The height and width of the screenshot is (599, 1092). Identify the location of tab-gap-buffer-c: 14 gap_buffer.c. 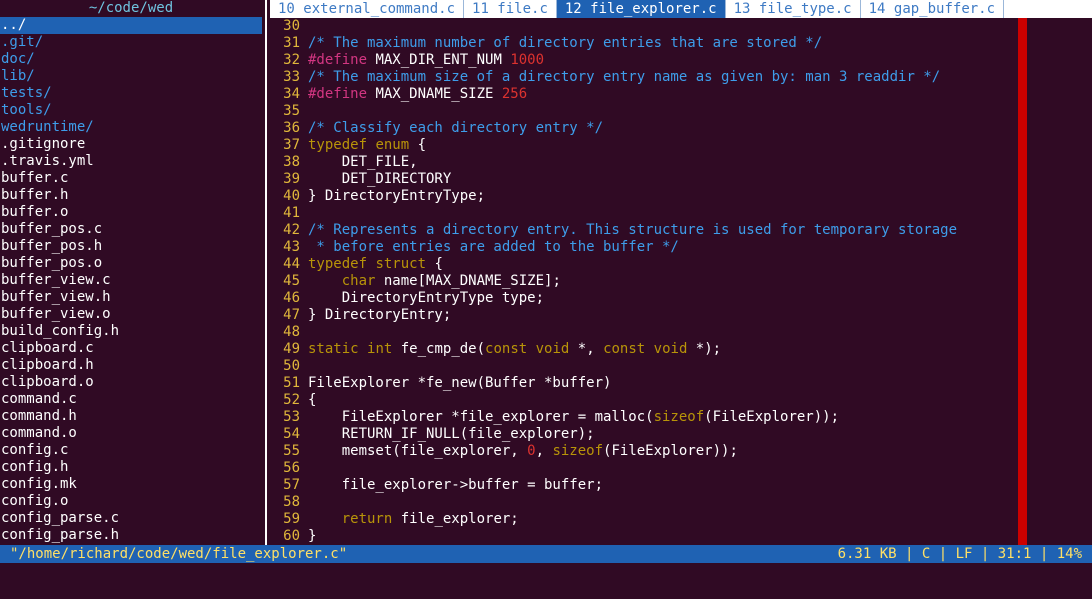
(933, 9).